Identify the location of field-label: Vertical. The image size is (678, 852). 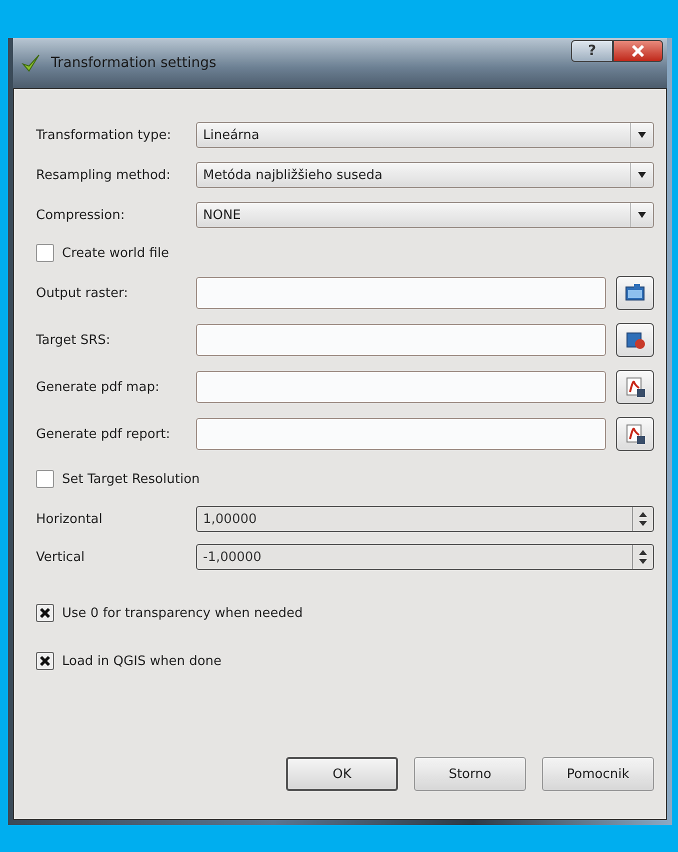
(61, 557).